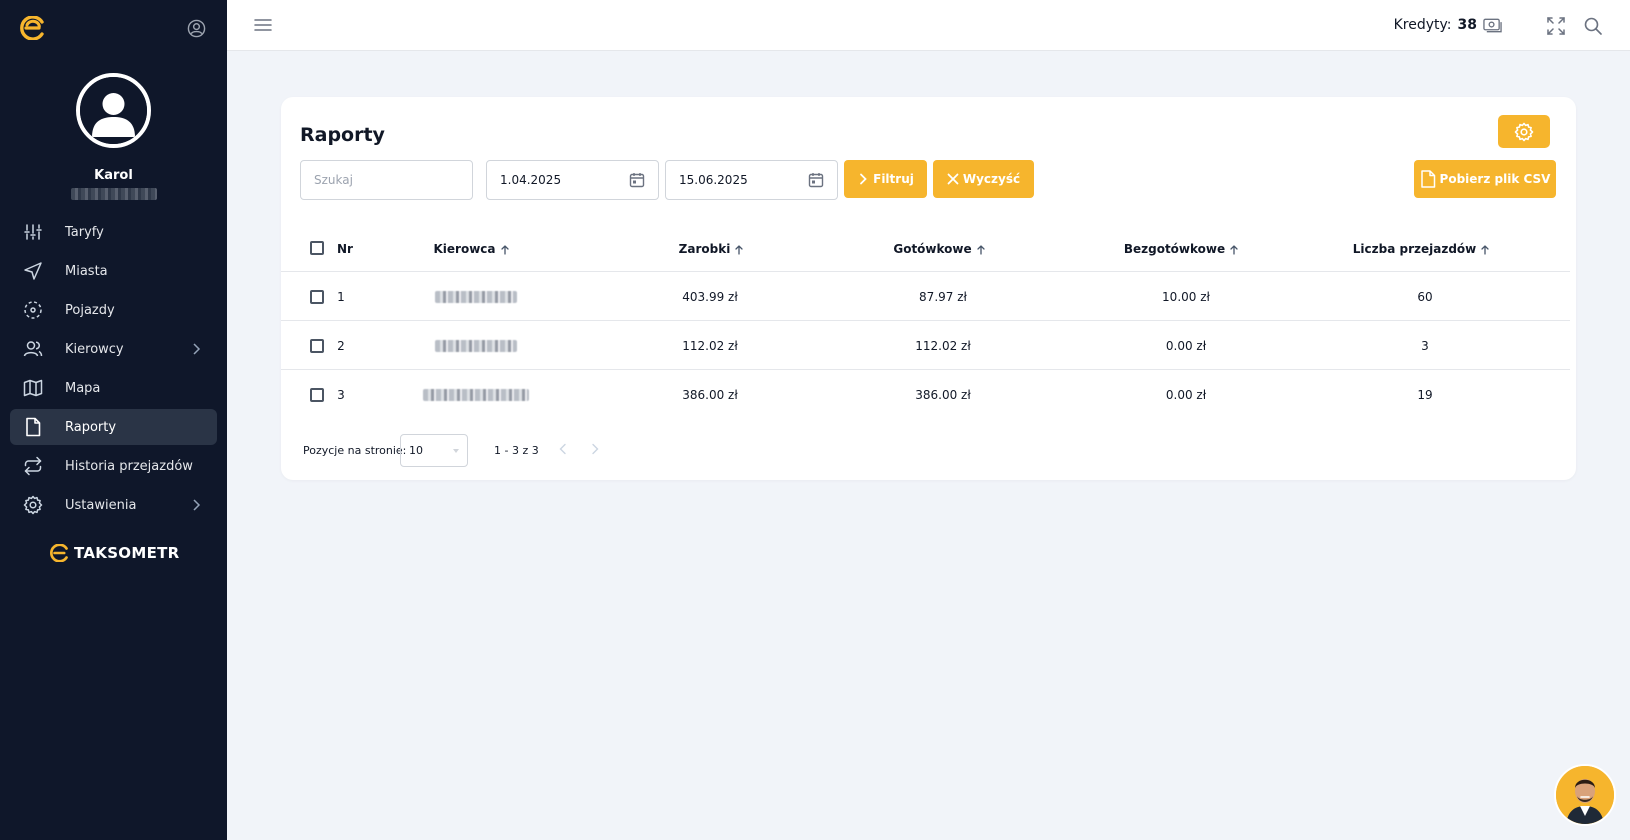 The image size is (1630, 840). Describe the element at coordinates (33, 427) in the screenshot. I see `file-icon` at that location.